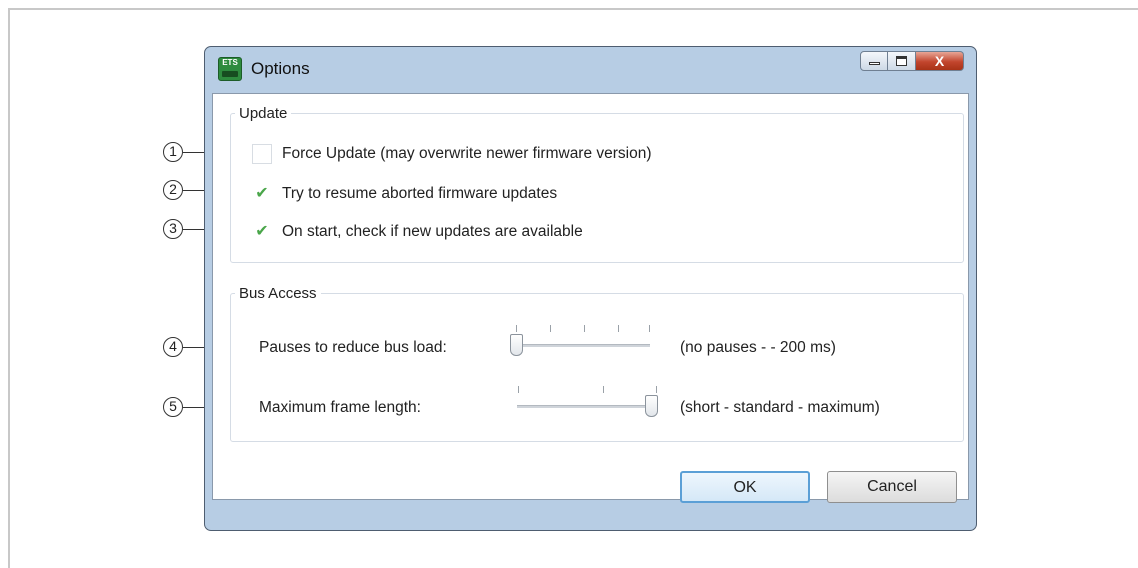 The height and width of the screenshot is (568, 1138). What do you see at coordinates (590, 70) in the screenshot?
I see `title-bar: ETS Options X` at bounding box center [590, 70].